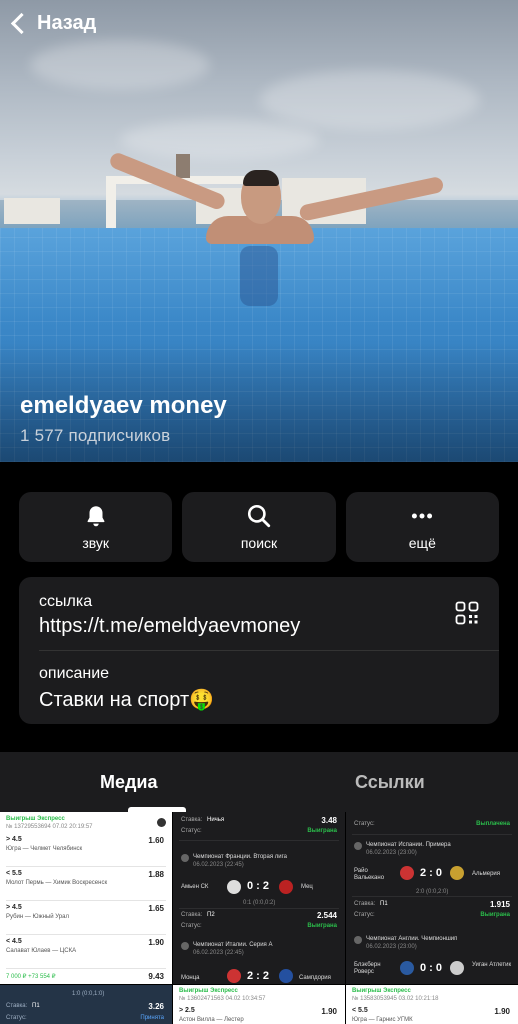 The image size is (518, 1024). I want to click on person-hair, so click(261, 178).